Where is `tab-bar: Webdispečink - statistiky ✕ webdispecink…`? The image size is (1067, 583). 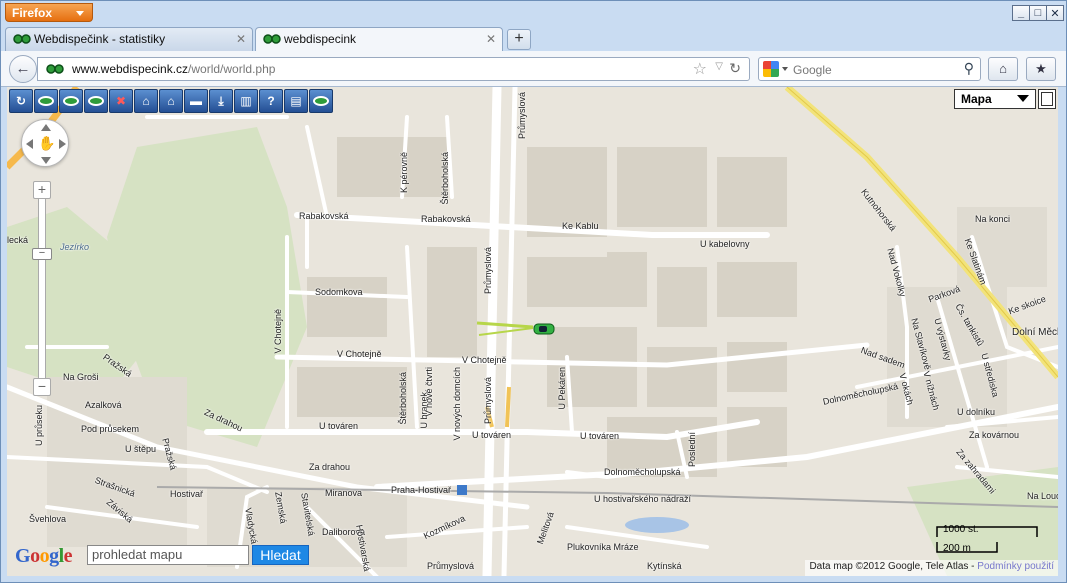 tab-bar: Webdispečink - statistiky ✕ webdispecink… is located at coordinates (533, 38).